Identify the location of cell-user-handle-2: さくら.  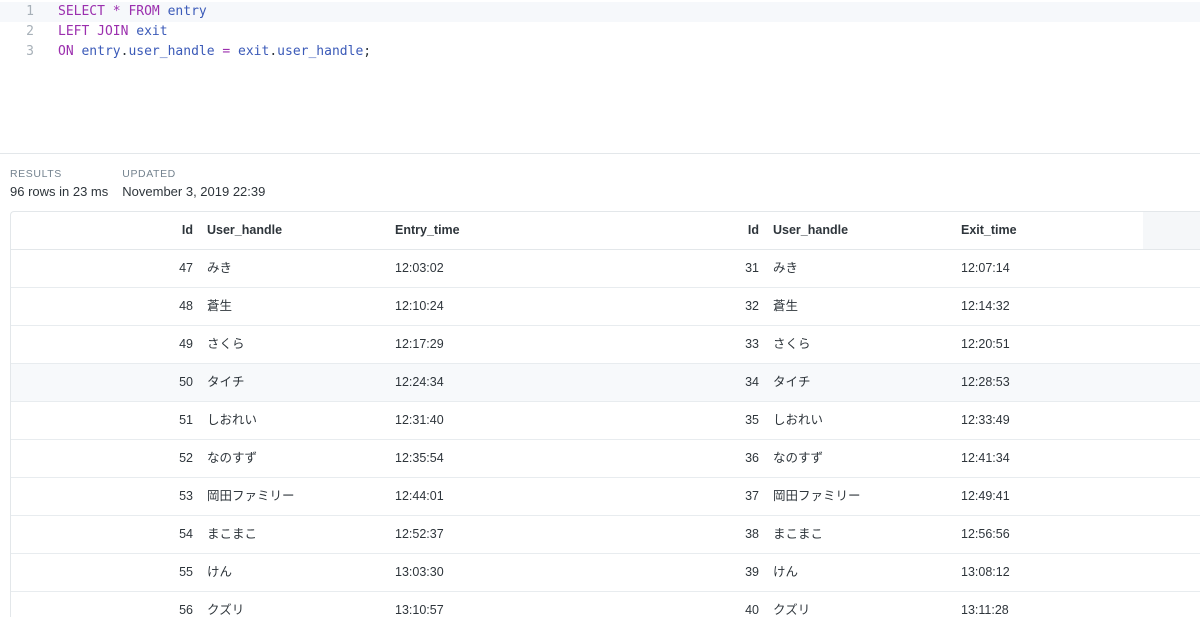
(792, 344).